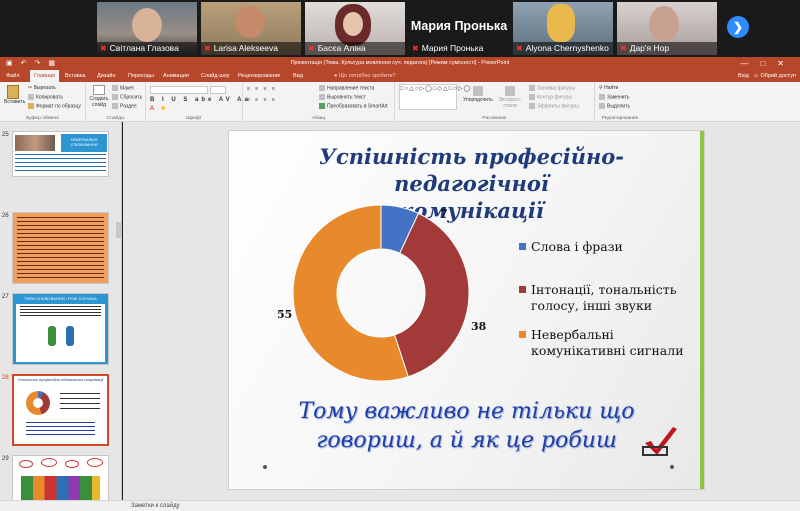 This screenshot has height=511, width=800. Describe the element at coordinates (614, 97) in the screenshot. I see `replace-button: Заменить` at that location.